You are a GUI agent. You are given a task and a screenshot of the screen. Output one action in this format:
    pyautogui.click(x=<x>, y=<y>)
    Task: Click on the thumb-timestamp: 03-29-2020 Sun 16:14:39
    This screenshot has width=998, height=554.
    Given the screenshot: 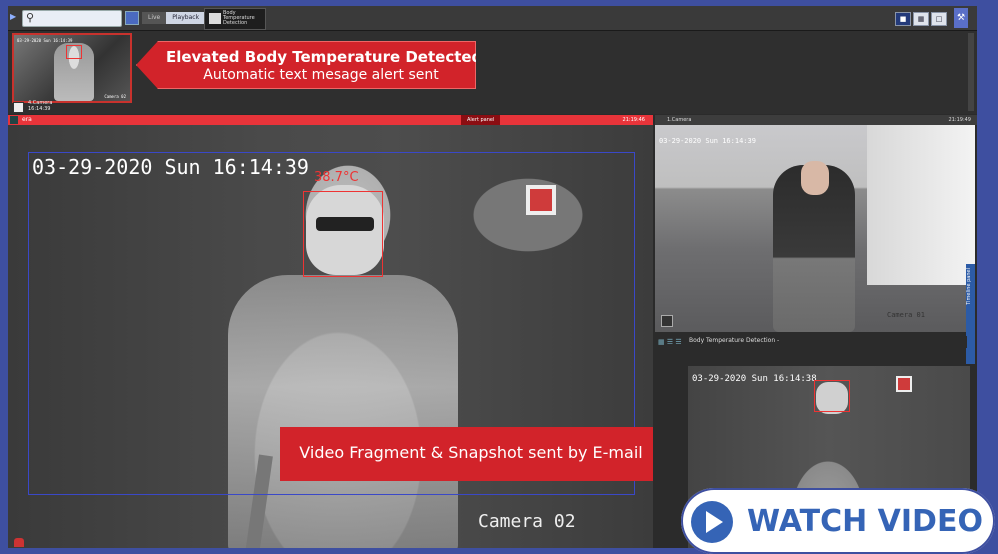 What is the action you would take?
    pyautogui.click(x=45, y=40)
    